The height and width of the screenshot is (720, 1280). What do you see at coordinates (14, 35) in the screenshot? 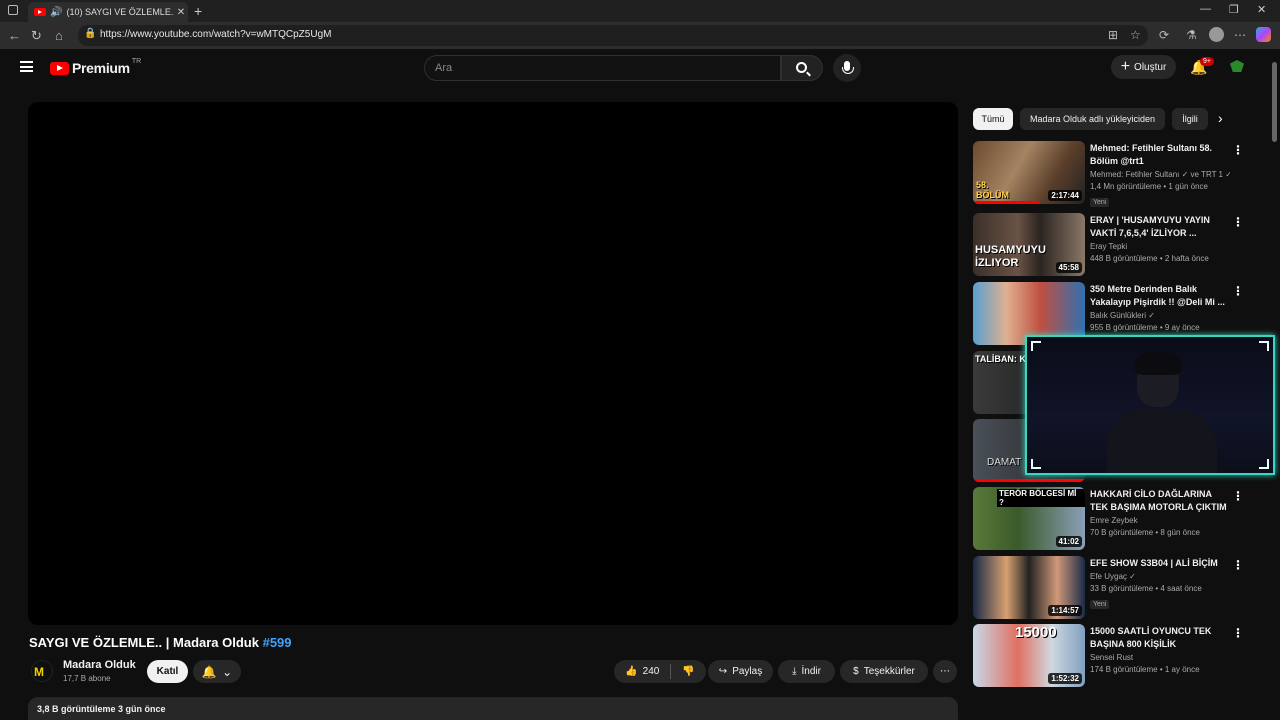
I see `back-icon: ←` at bounding box center [14, 35].